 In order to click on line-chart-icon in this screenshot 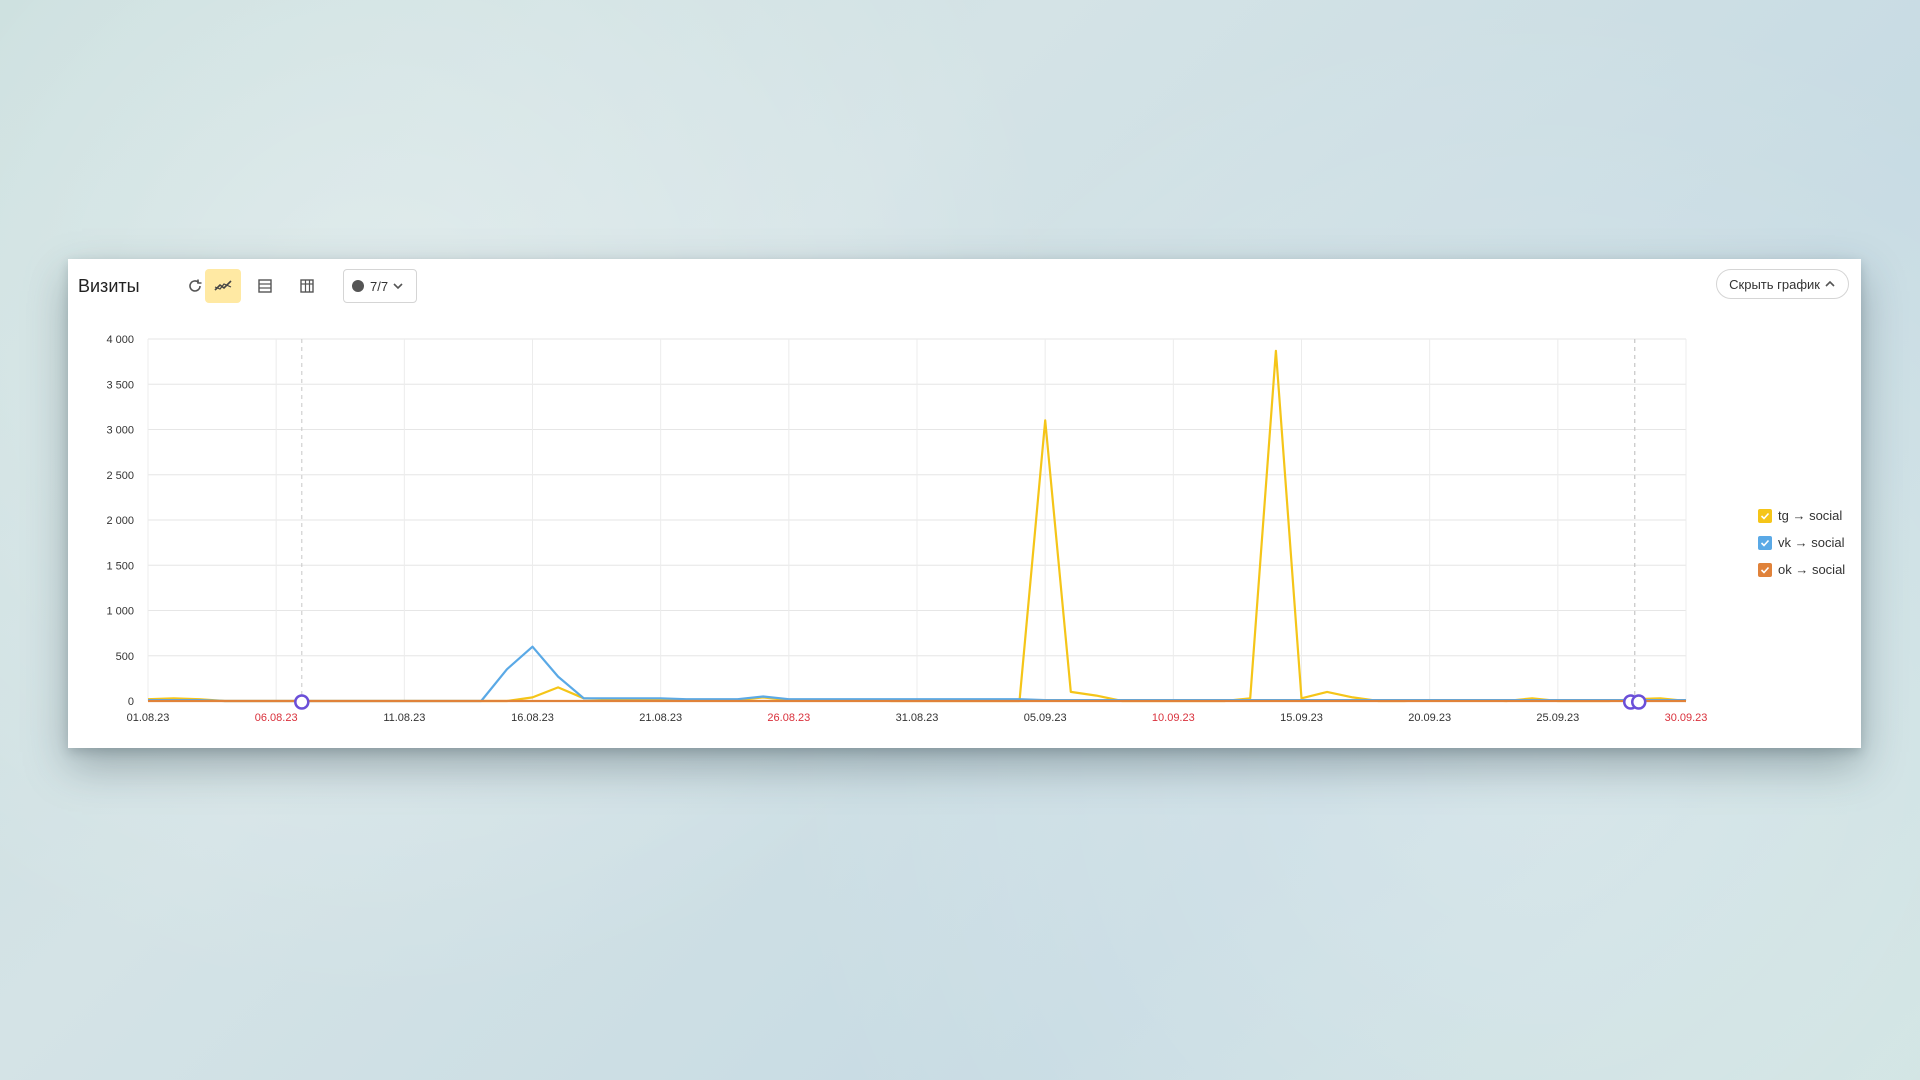, I will do `click(223, 285)`.